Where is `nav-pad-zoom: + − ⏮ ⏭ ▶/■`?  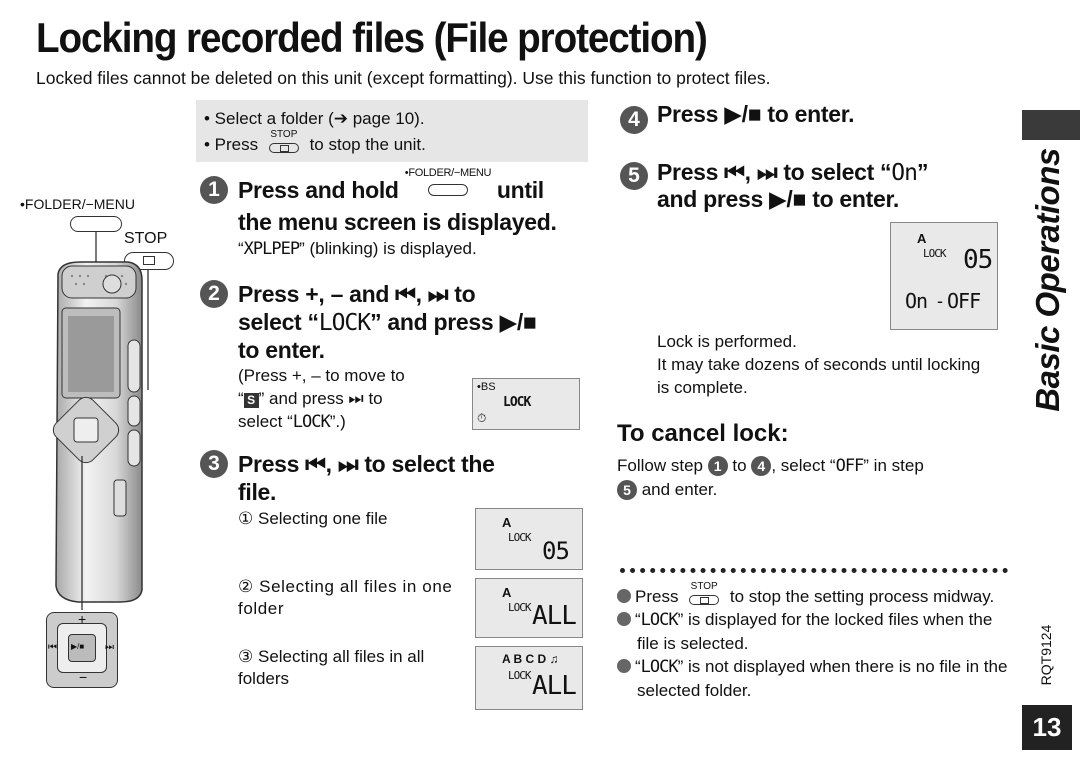 nav-pad-zoom: + − ⏮ ⏭ ▶/■ is located at coordinates (82, 649).